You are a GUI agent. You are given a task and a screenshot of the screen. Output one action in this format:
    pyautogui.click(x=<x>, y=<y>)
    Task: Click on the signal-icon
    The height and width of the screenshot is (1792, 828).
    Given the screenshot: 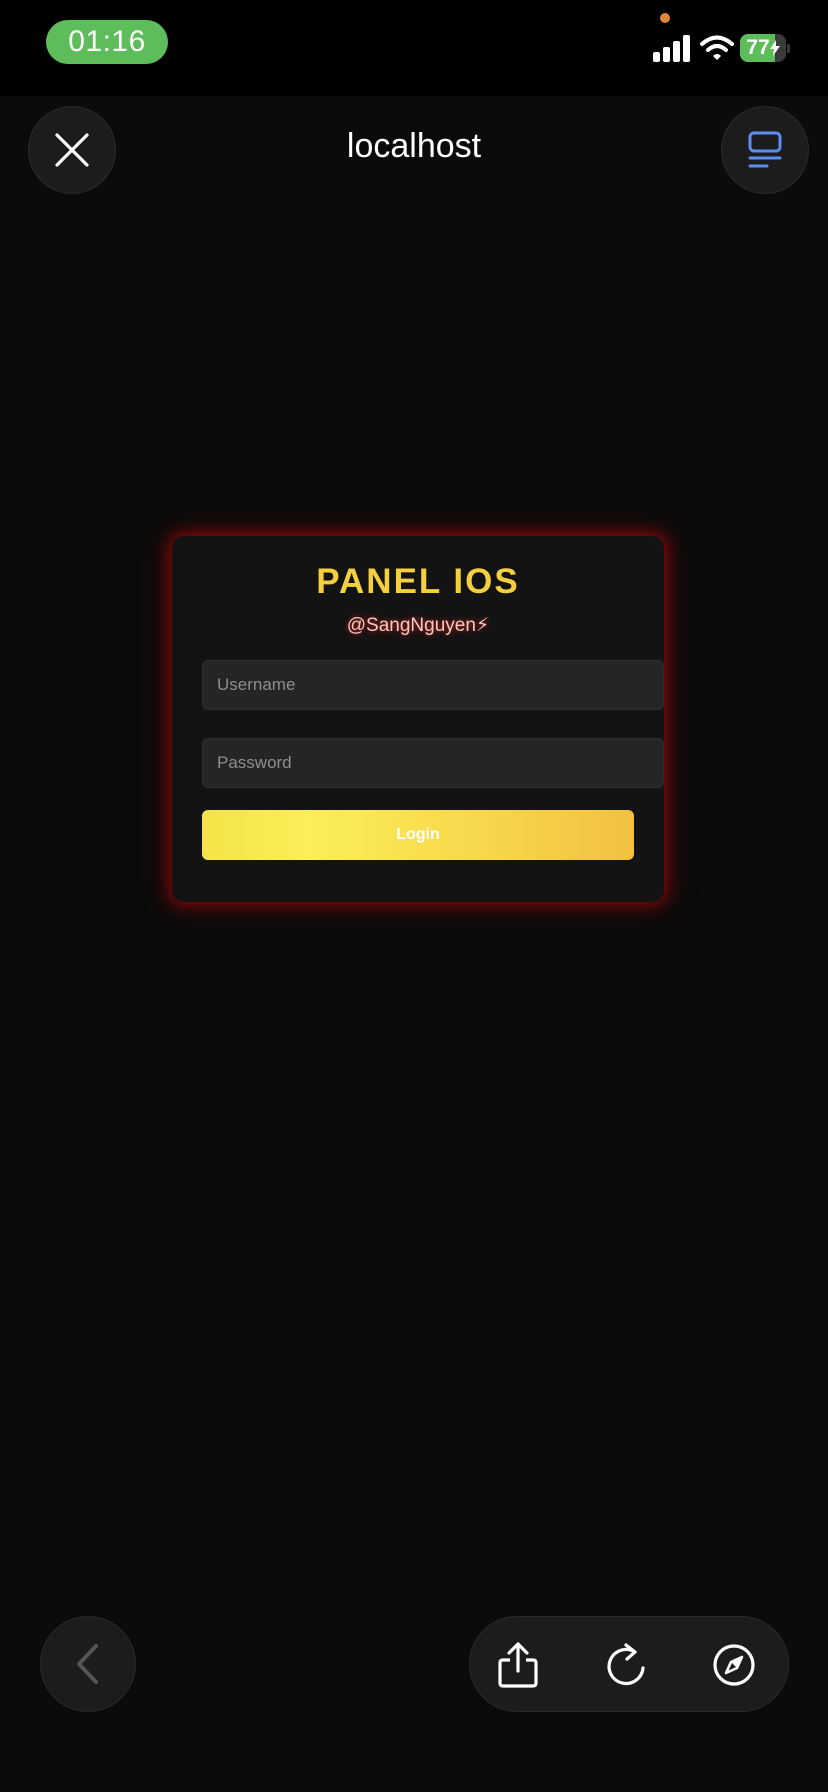 What is the action you would take?
    pyautogui.click(x=671, y=48)
    